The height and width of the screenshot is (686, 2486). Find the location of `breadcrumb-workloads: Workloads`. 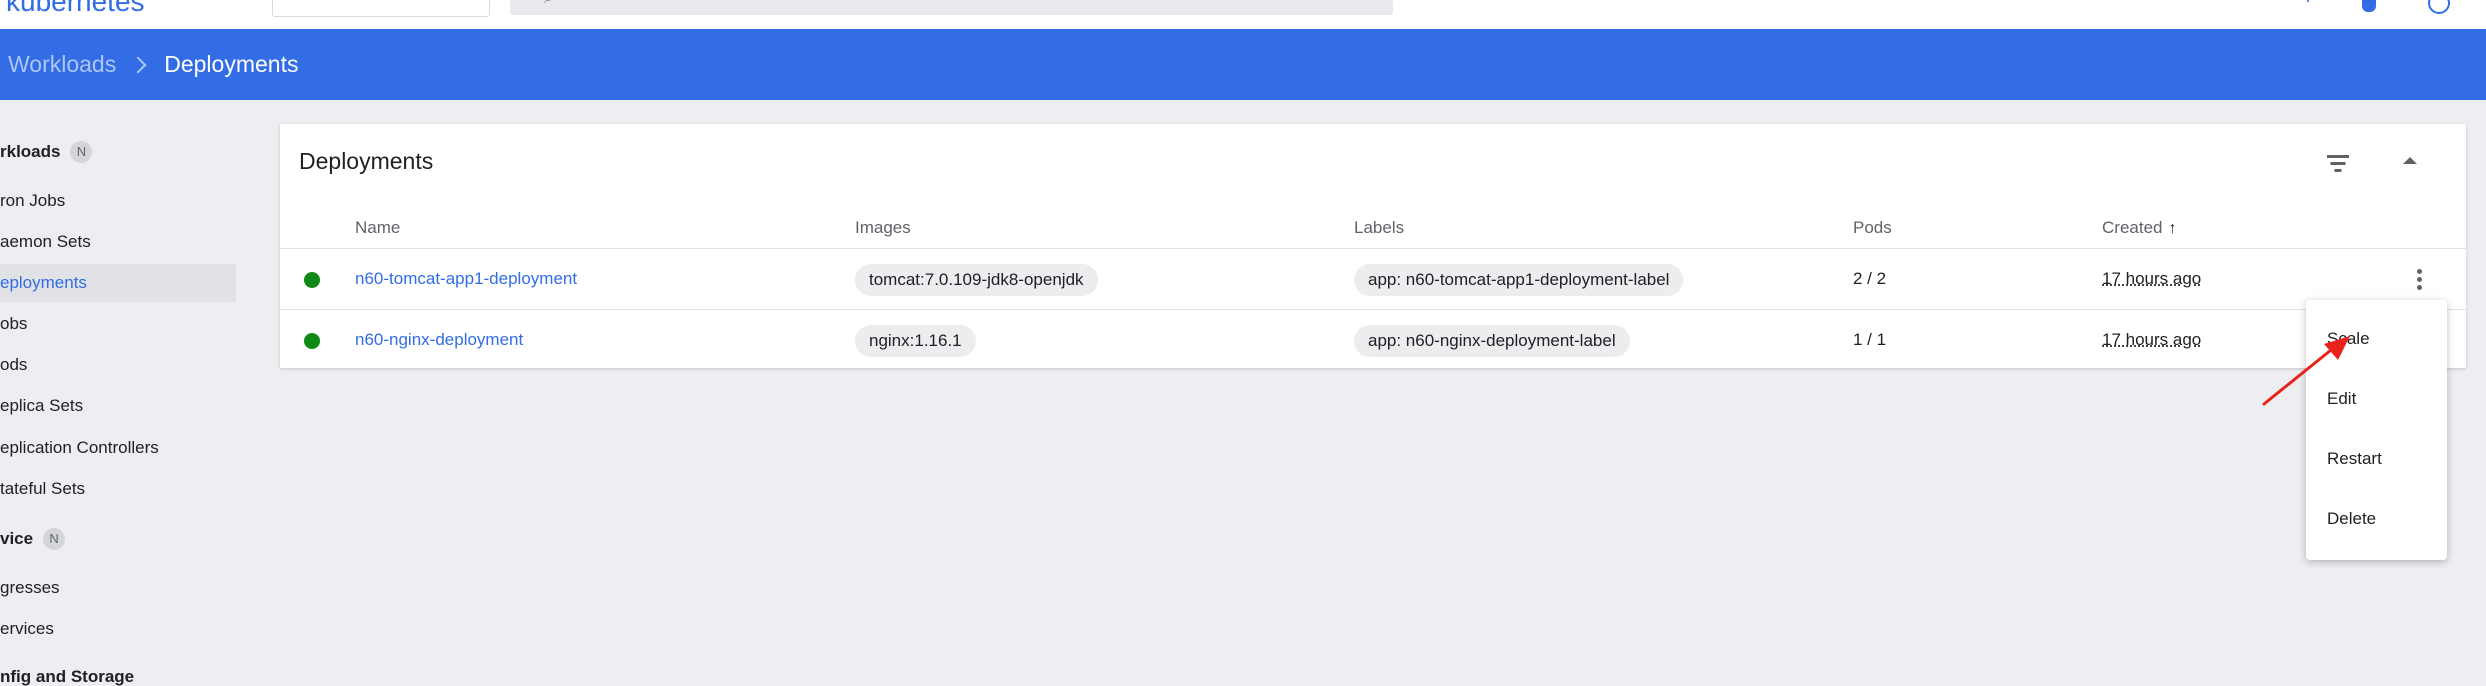

breadcrumb-workloads: Workloads is located at coordinates (62, 64).